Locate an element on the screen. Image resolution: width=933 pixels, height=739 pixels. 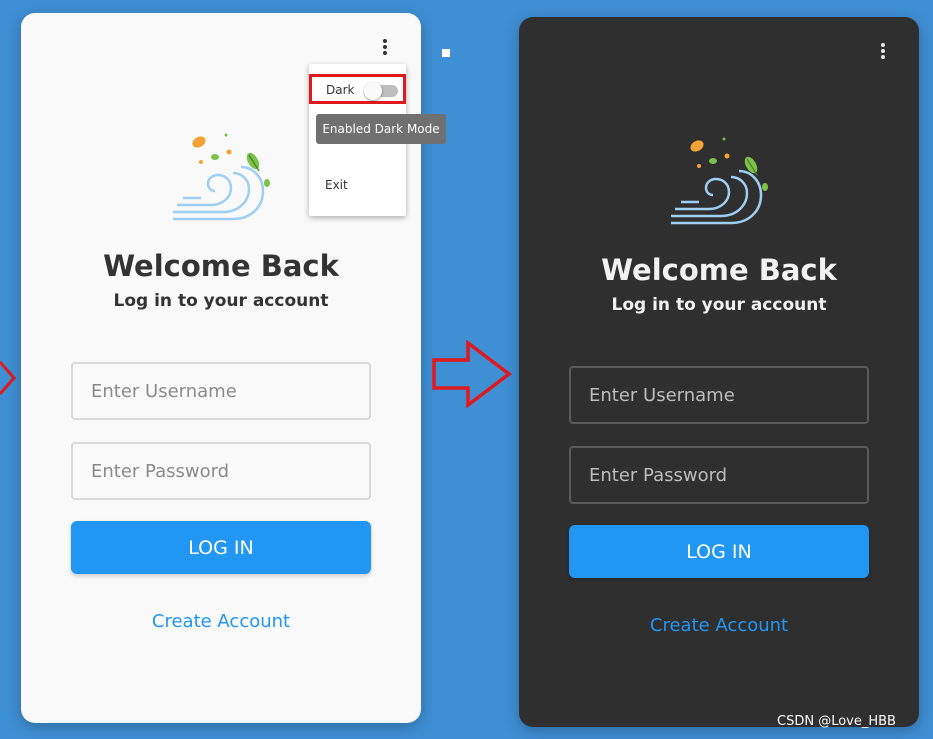
menu-item-exit: Exit is located at coordinates (336, 185).